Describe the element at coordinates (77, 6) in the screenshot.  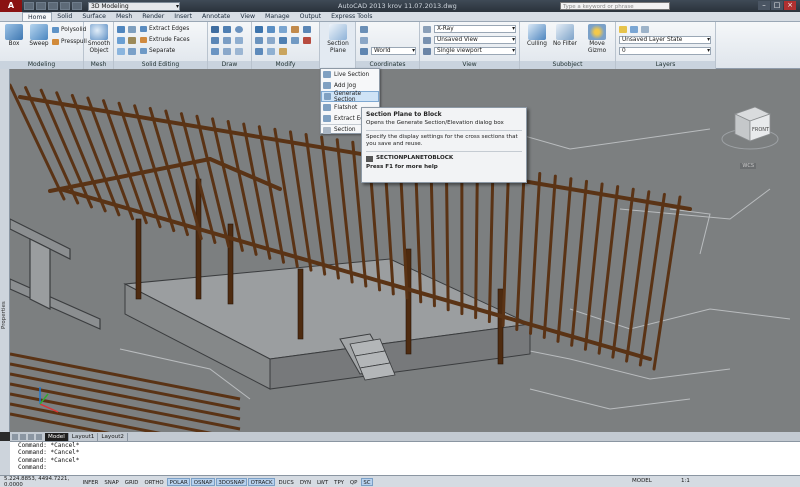
I see `redo-icon` at that location.